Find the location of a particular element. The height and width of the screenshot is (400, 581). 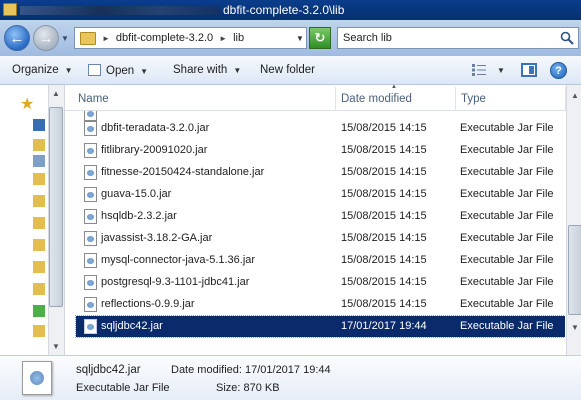

scrollbar-thumb is located at coordinates (574, 270).